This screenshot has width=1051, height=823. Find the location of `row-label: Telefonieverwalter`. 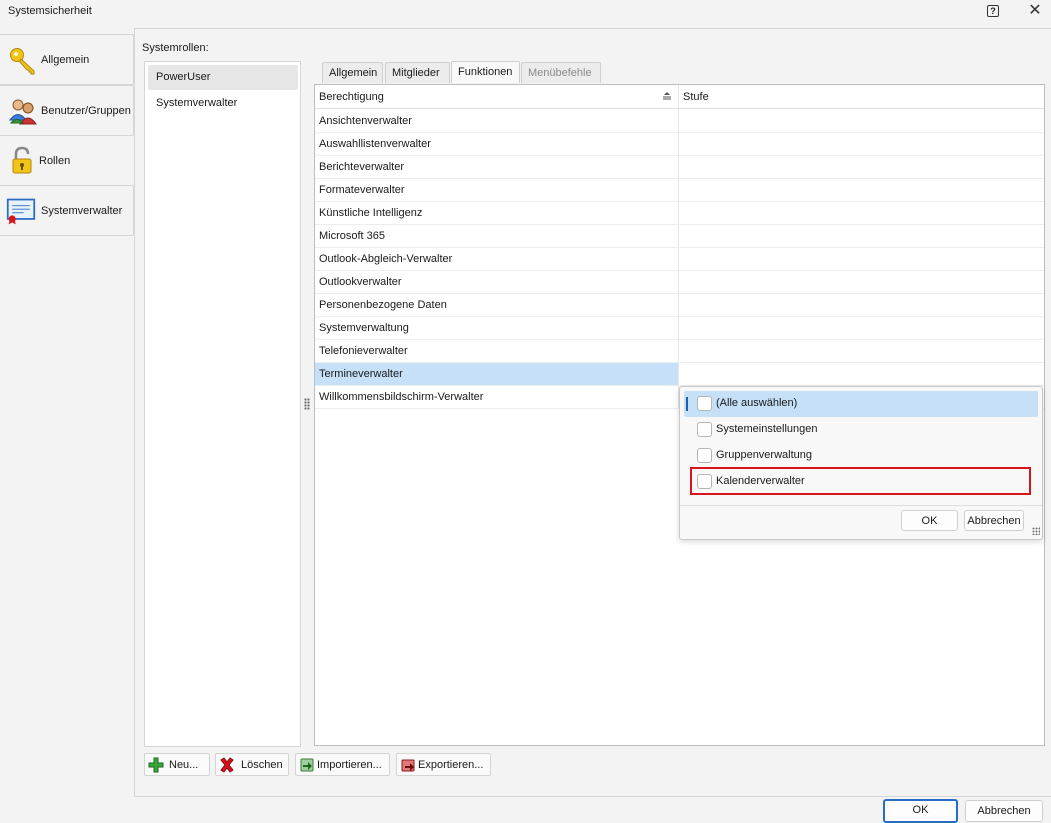

row-label: Telefonieverwalter is located at coordinates (363, 351).